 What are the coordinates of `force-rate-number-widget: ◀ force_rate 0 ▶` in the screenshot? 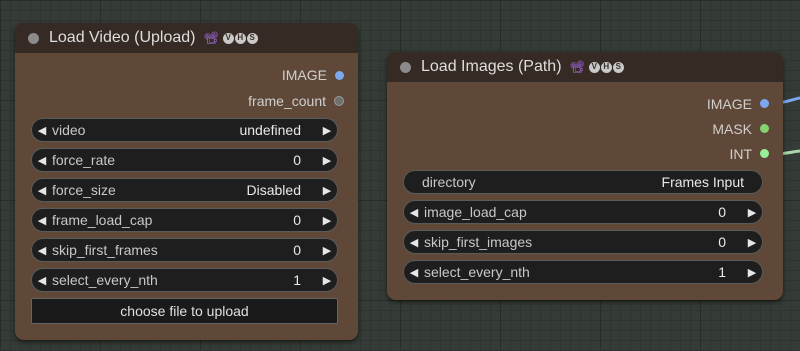 It's located at (184, 160).